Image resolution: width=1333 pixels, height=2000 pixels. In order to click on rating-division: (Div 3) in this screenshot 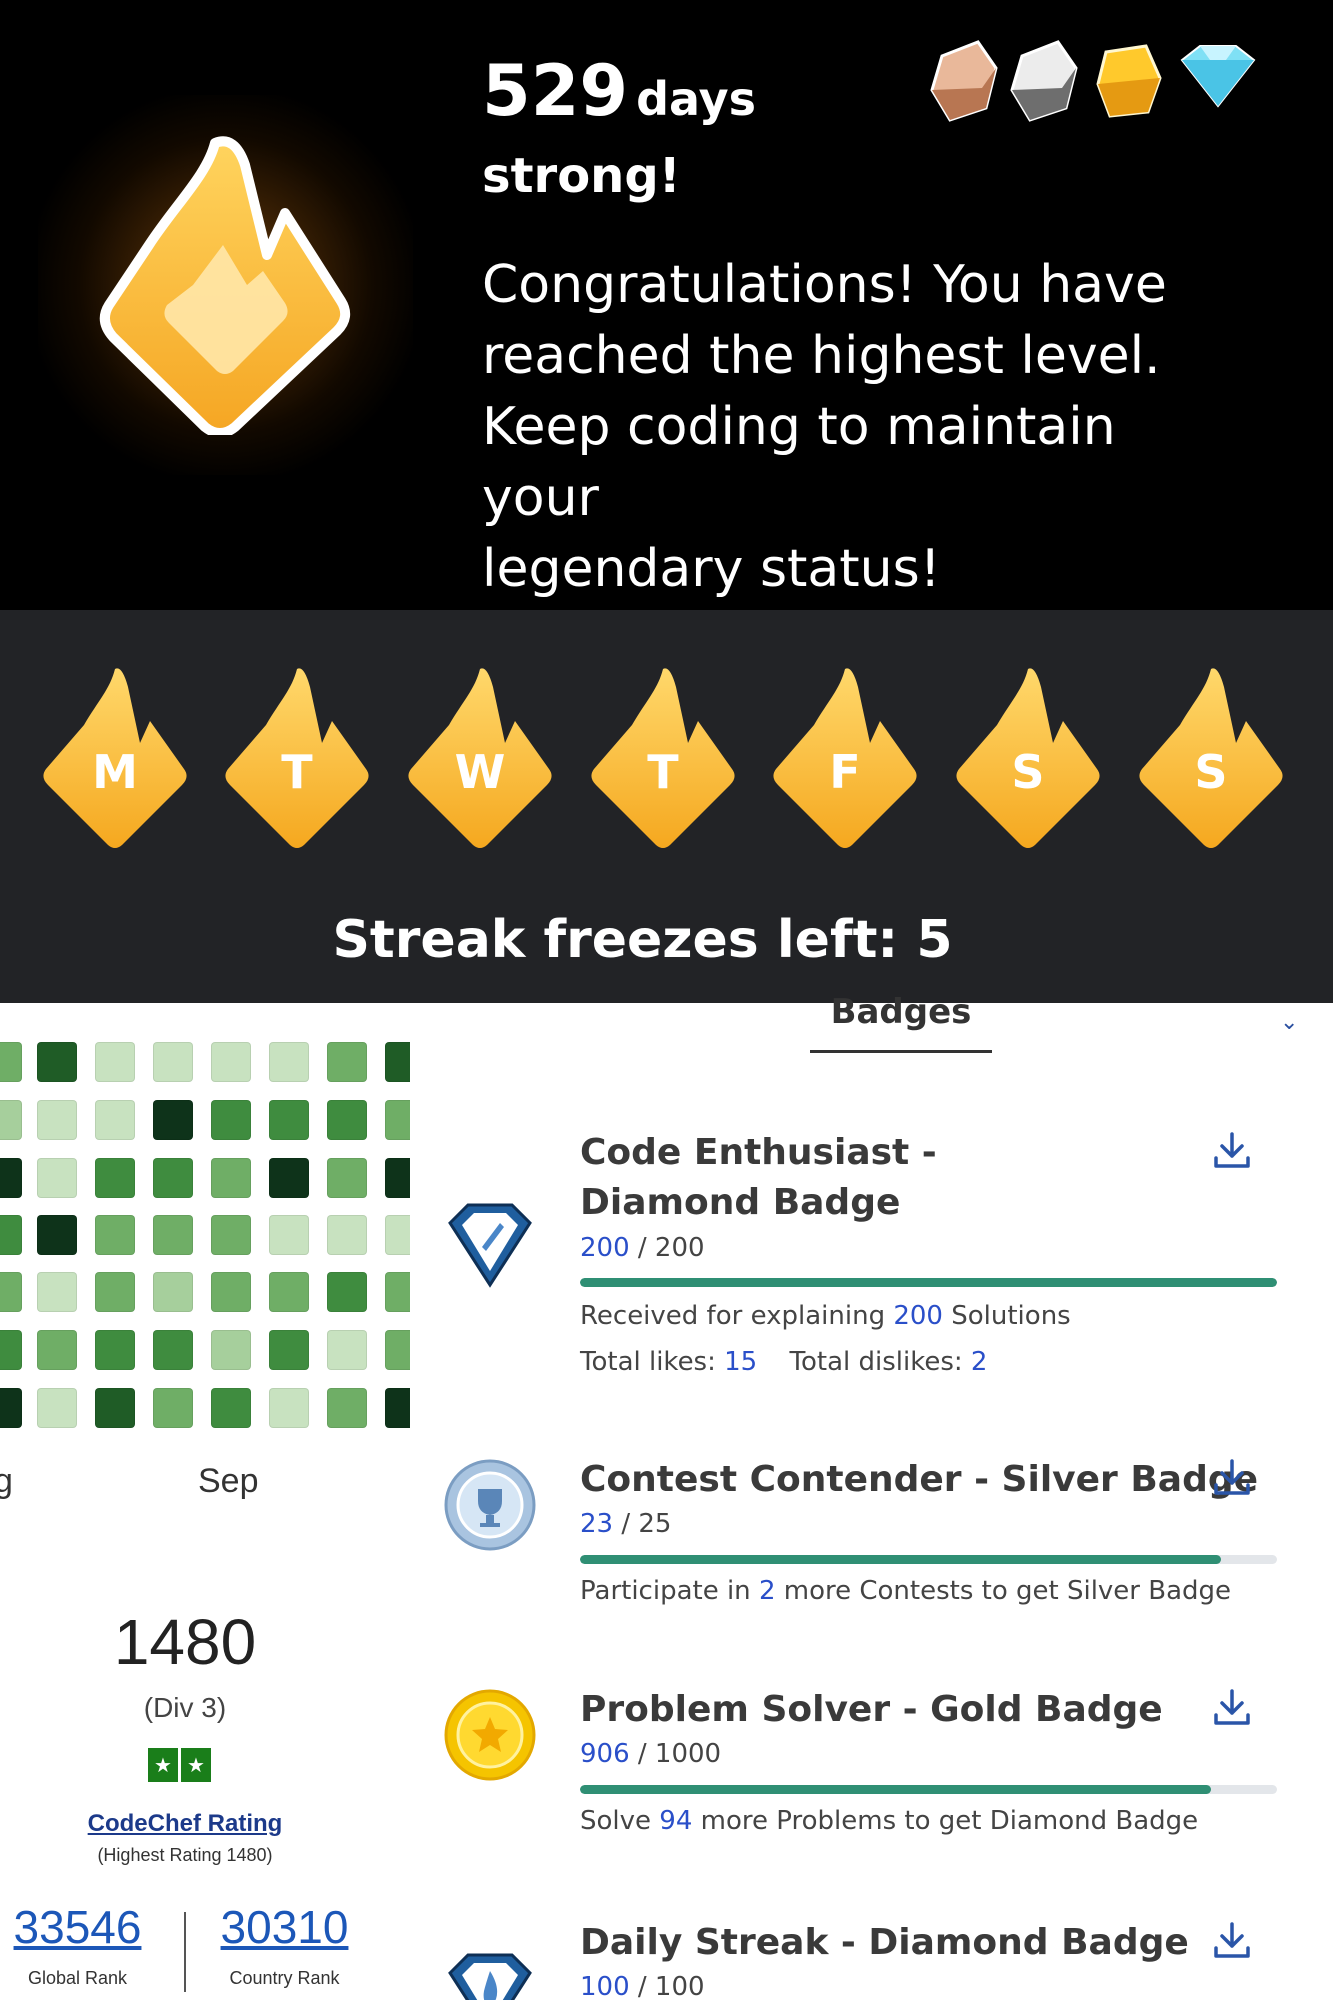, I will do `click(185, 1707)`.